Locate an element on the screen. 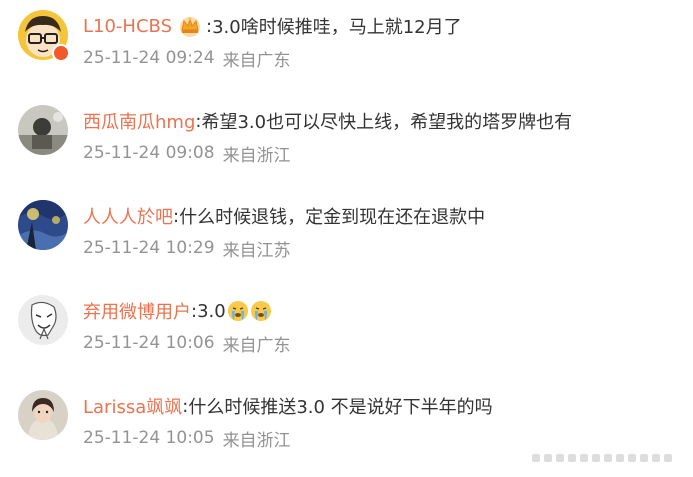 The image size is (693, 477). comment-date: 25-11-24 10:05 is located at coordinates (149, 438).